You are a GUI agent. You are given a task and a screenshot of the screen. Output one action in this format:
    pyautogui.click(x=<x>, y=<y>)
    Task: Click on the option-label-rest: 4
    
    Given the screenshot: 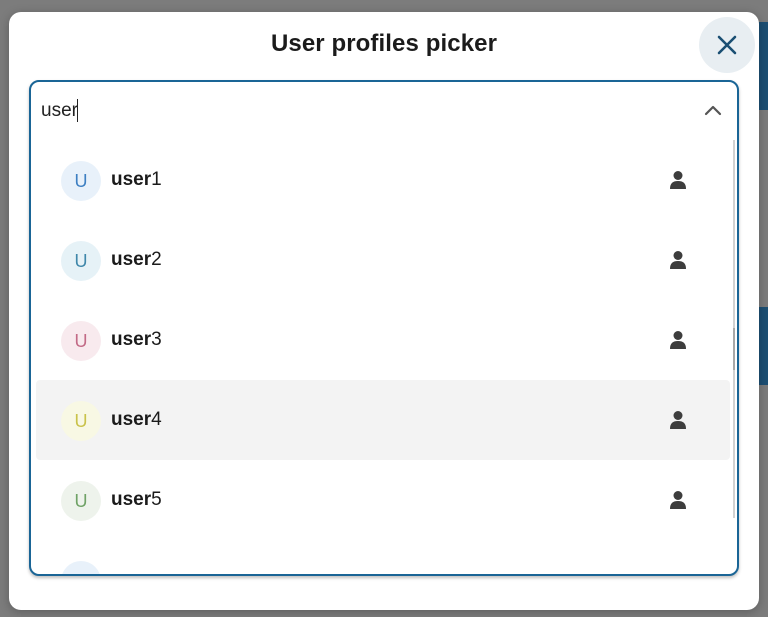 What is the action you would take?
    pyautogui.click(x=156, y=419)
    